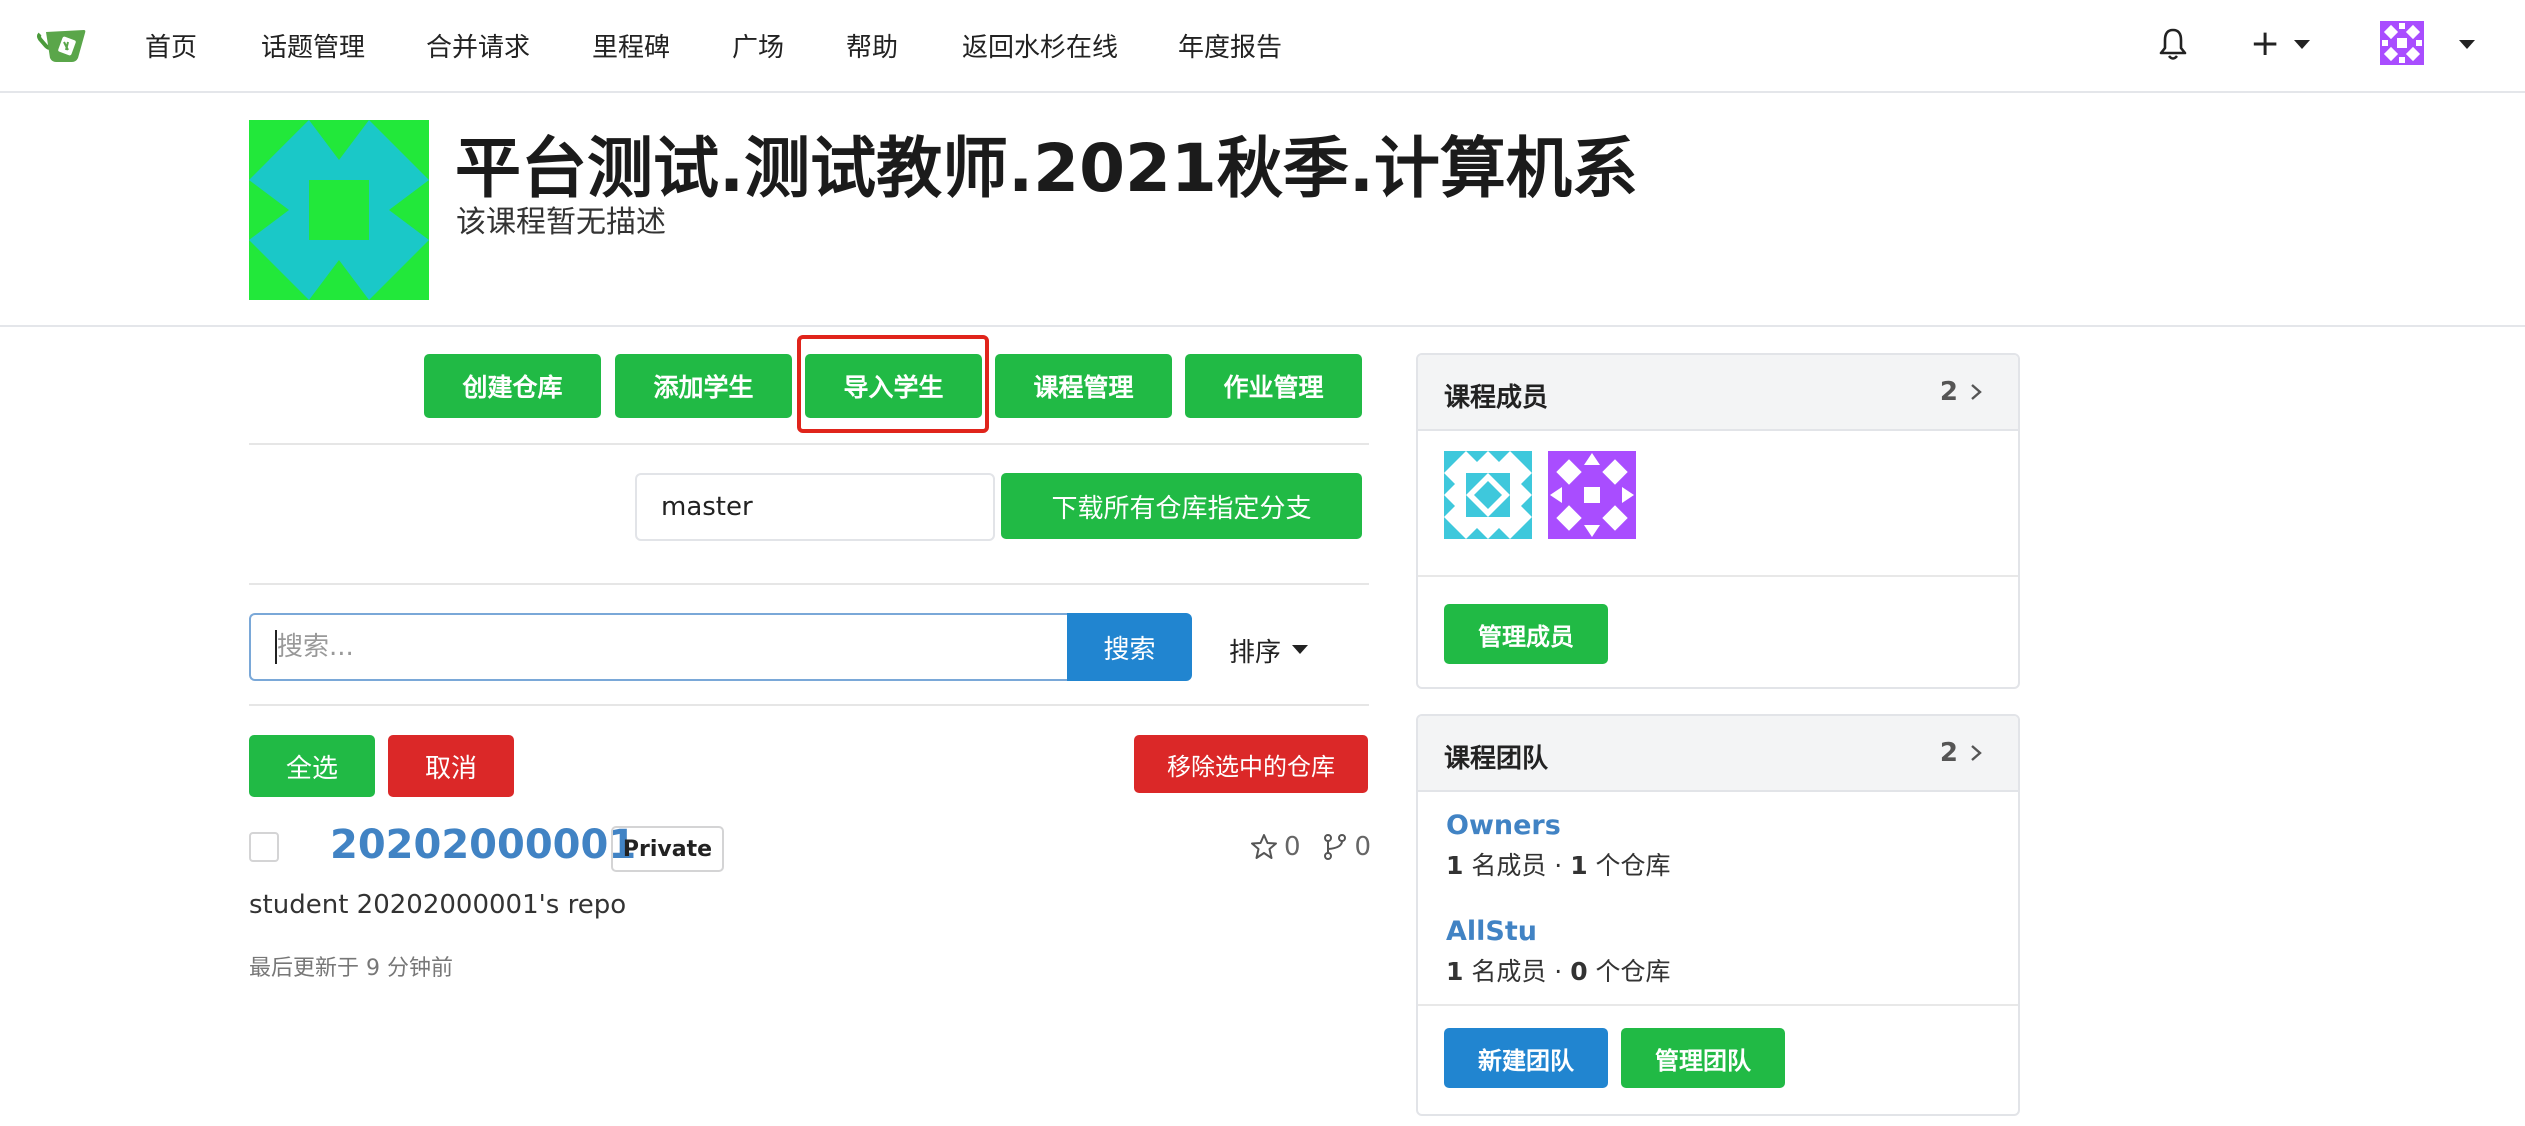  I want to click on branch-input: master, so click(815, 507).